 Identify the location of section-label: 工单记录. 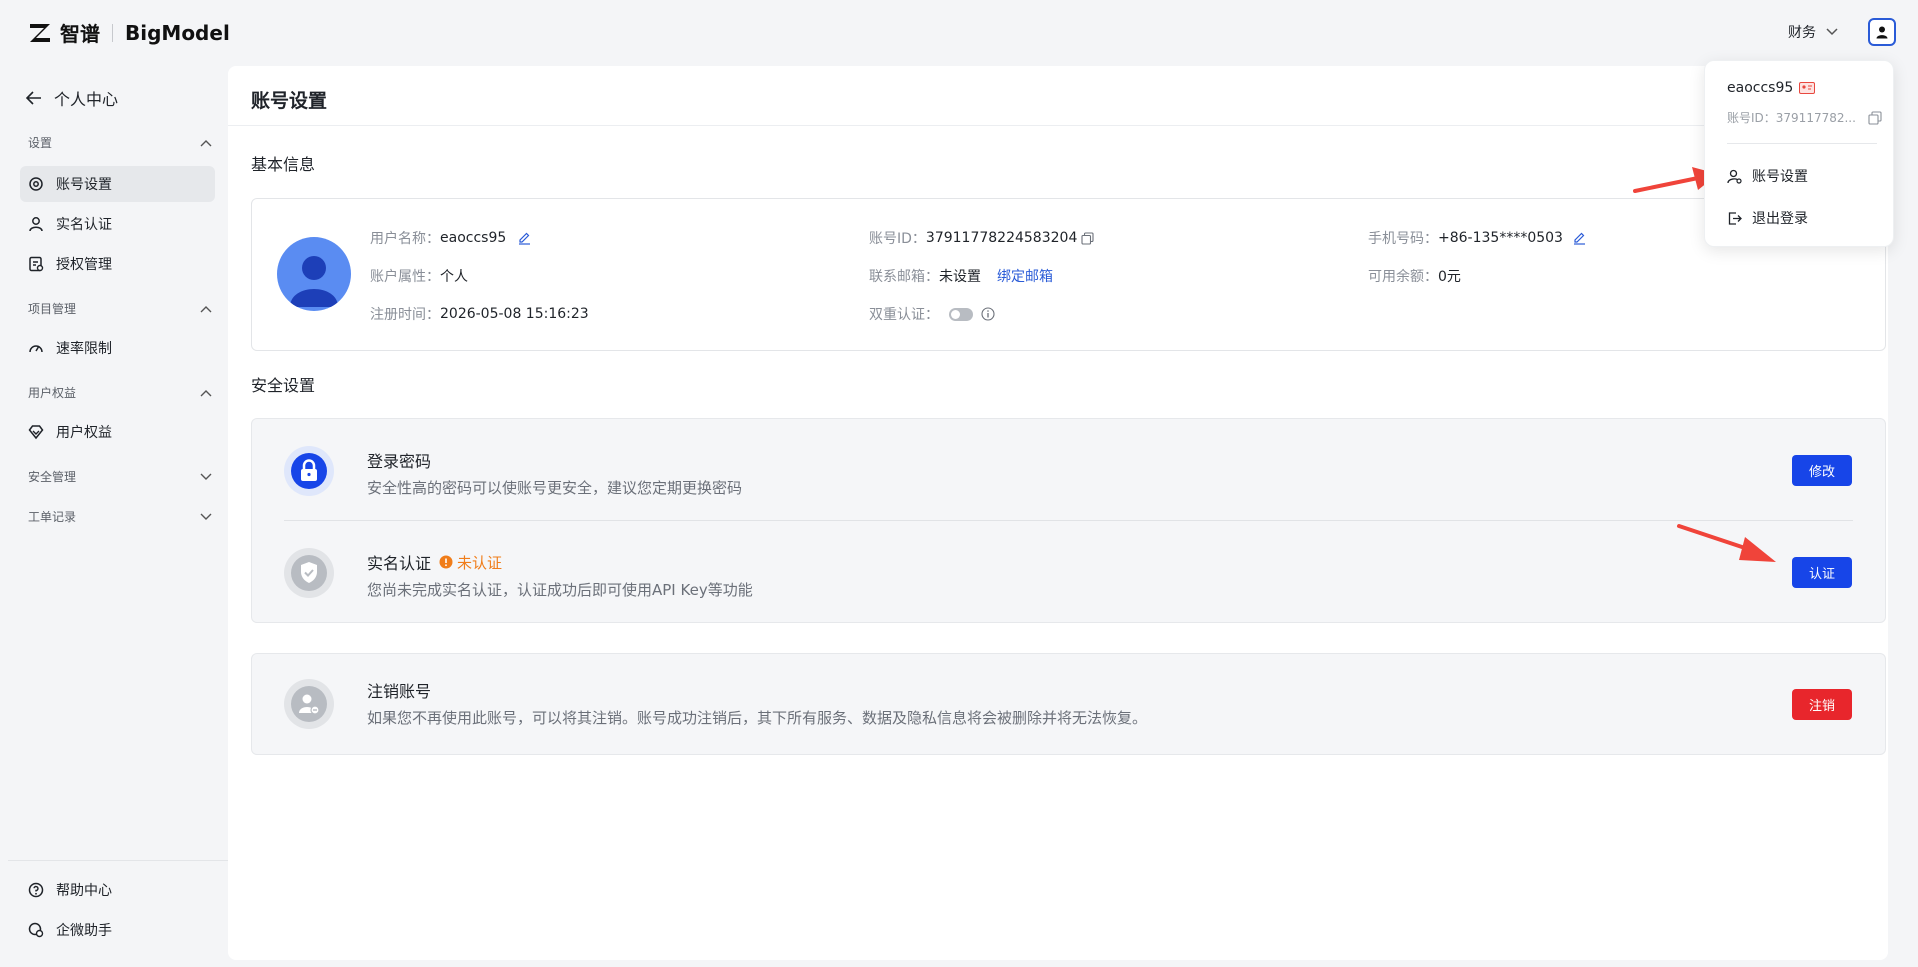
(52, 517).